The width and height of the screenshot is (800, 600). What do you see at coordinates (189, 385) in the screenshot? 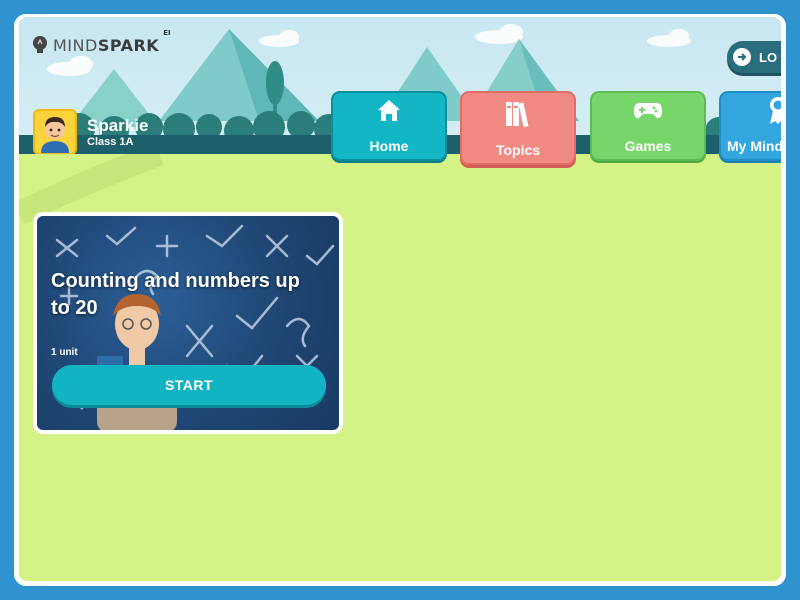
I see `start-button: START` at bounding box center [189, 385].